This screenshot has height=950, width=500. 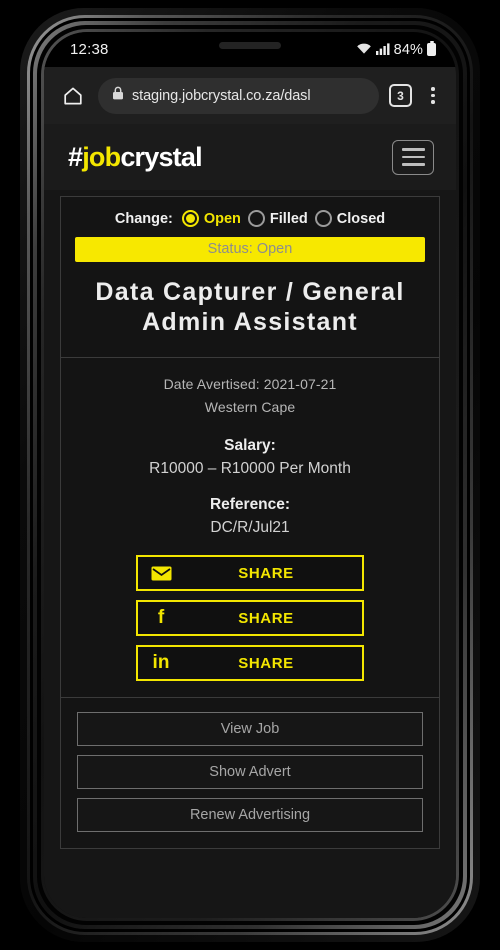 I want to click on status-bar-icons: 84%, so click(x=396, y=49).